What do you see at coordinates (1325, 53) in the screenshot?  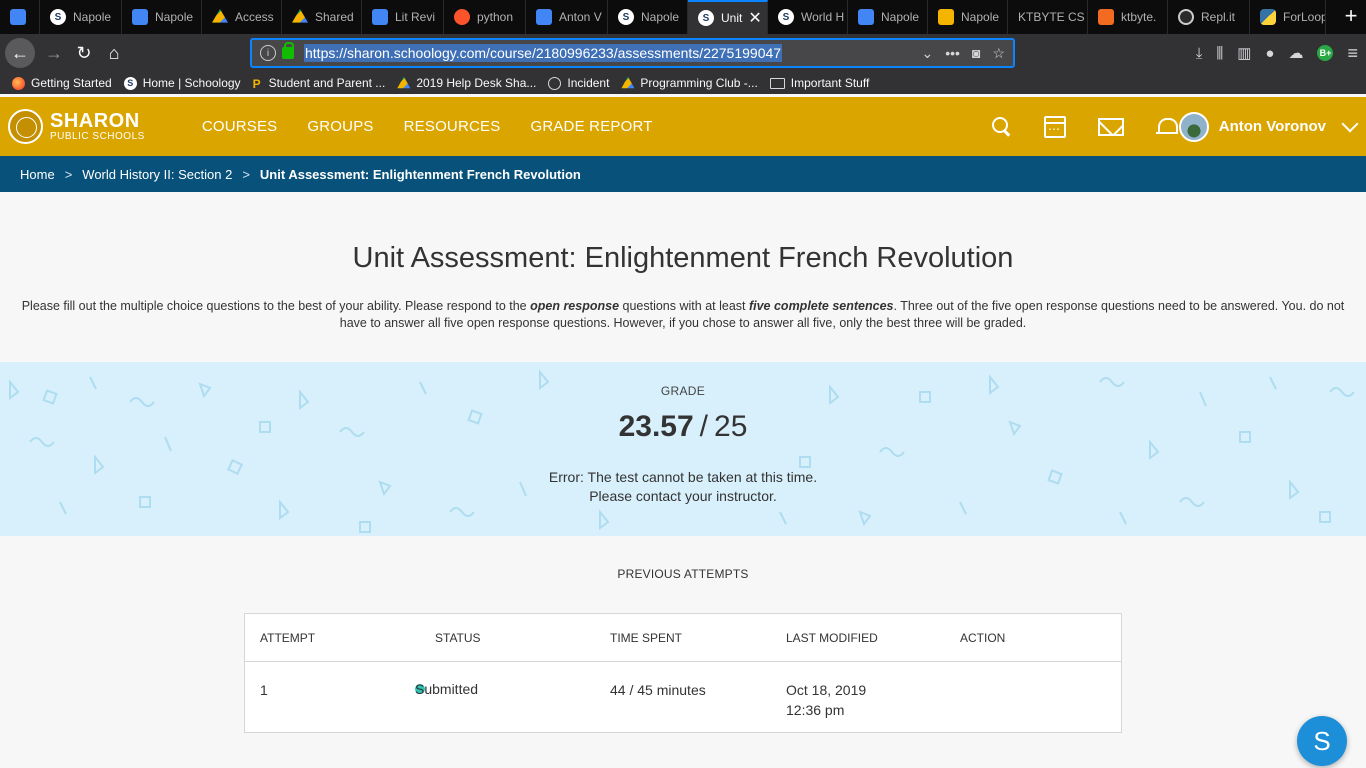 I see `extension-b-icon: B+` at bounding box center [1325, 53].